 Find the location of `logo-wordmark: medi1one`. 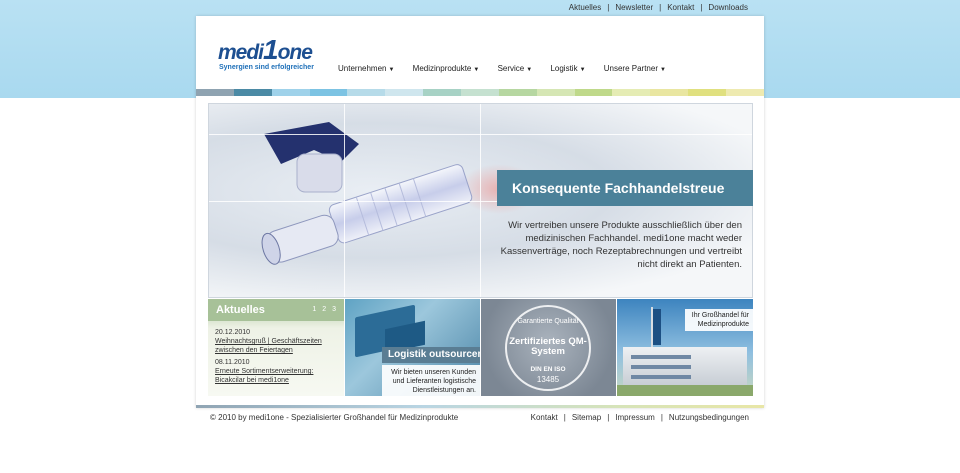

logo-wordmark: medi1one is located at coordinates (265, 50).